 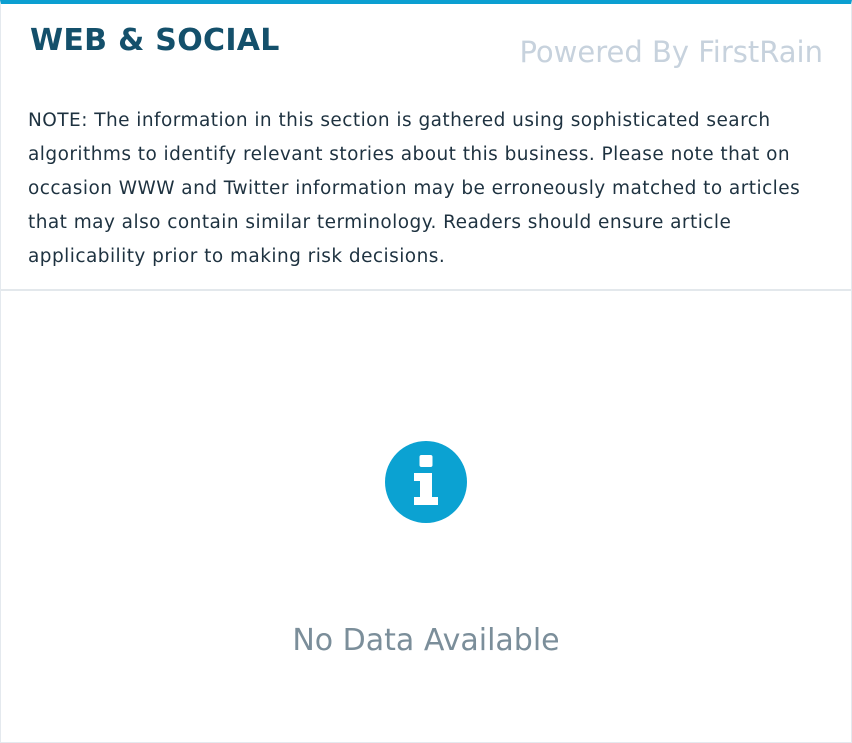 I want to click on section-title: WEB & SOCIAL, so click(x=155, y=40).